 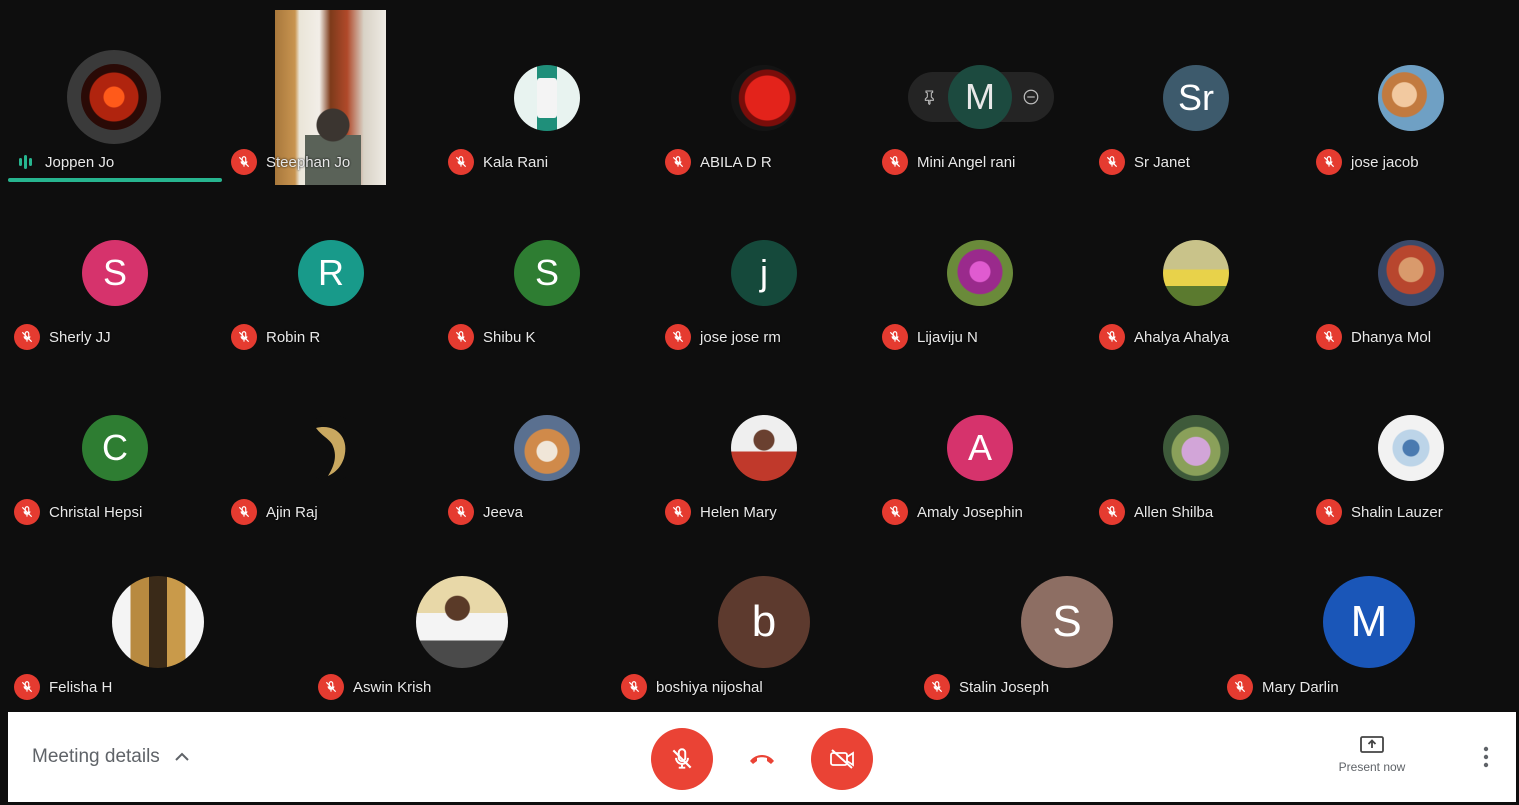 What do you see at coordinates (976, 95) in the screenshot?
I see `participant-tile-mini-angel-rani: M Mini Angel rani` at bounding box center [976, 95].